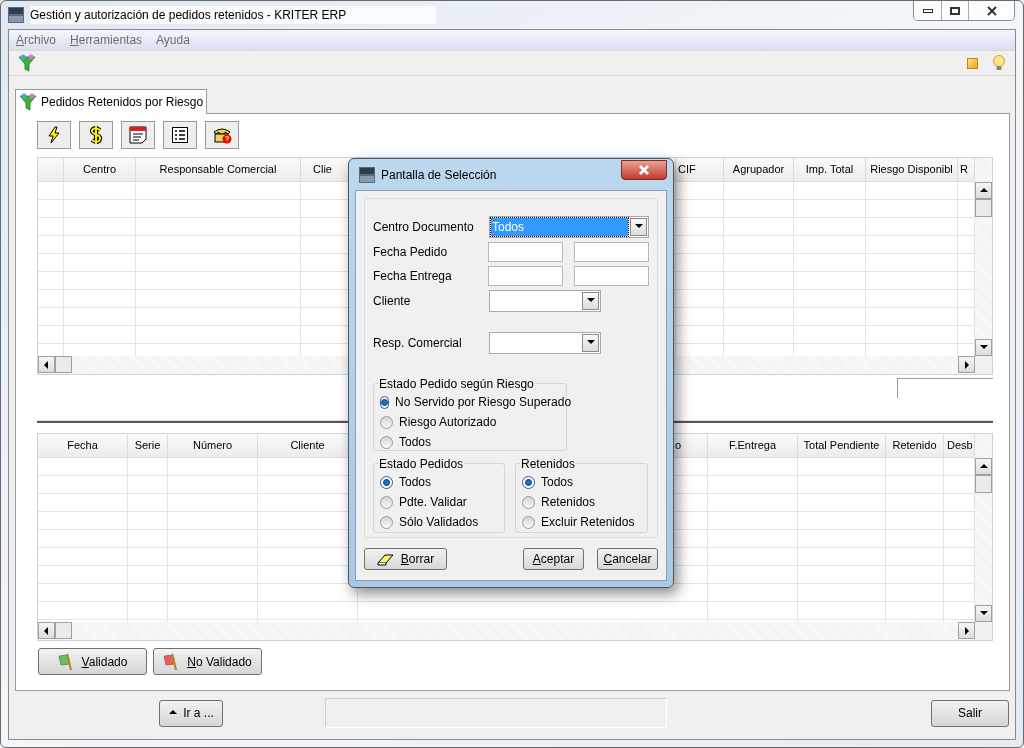 The height and width of the screenshot is (748, 1024). What do you see at coordinates (700, 170) in the screenshot?
I see `column-header: CIF` at bounding box center [700, 170].